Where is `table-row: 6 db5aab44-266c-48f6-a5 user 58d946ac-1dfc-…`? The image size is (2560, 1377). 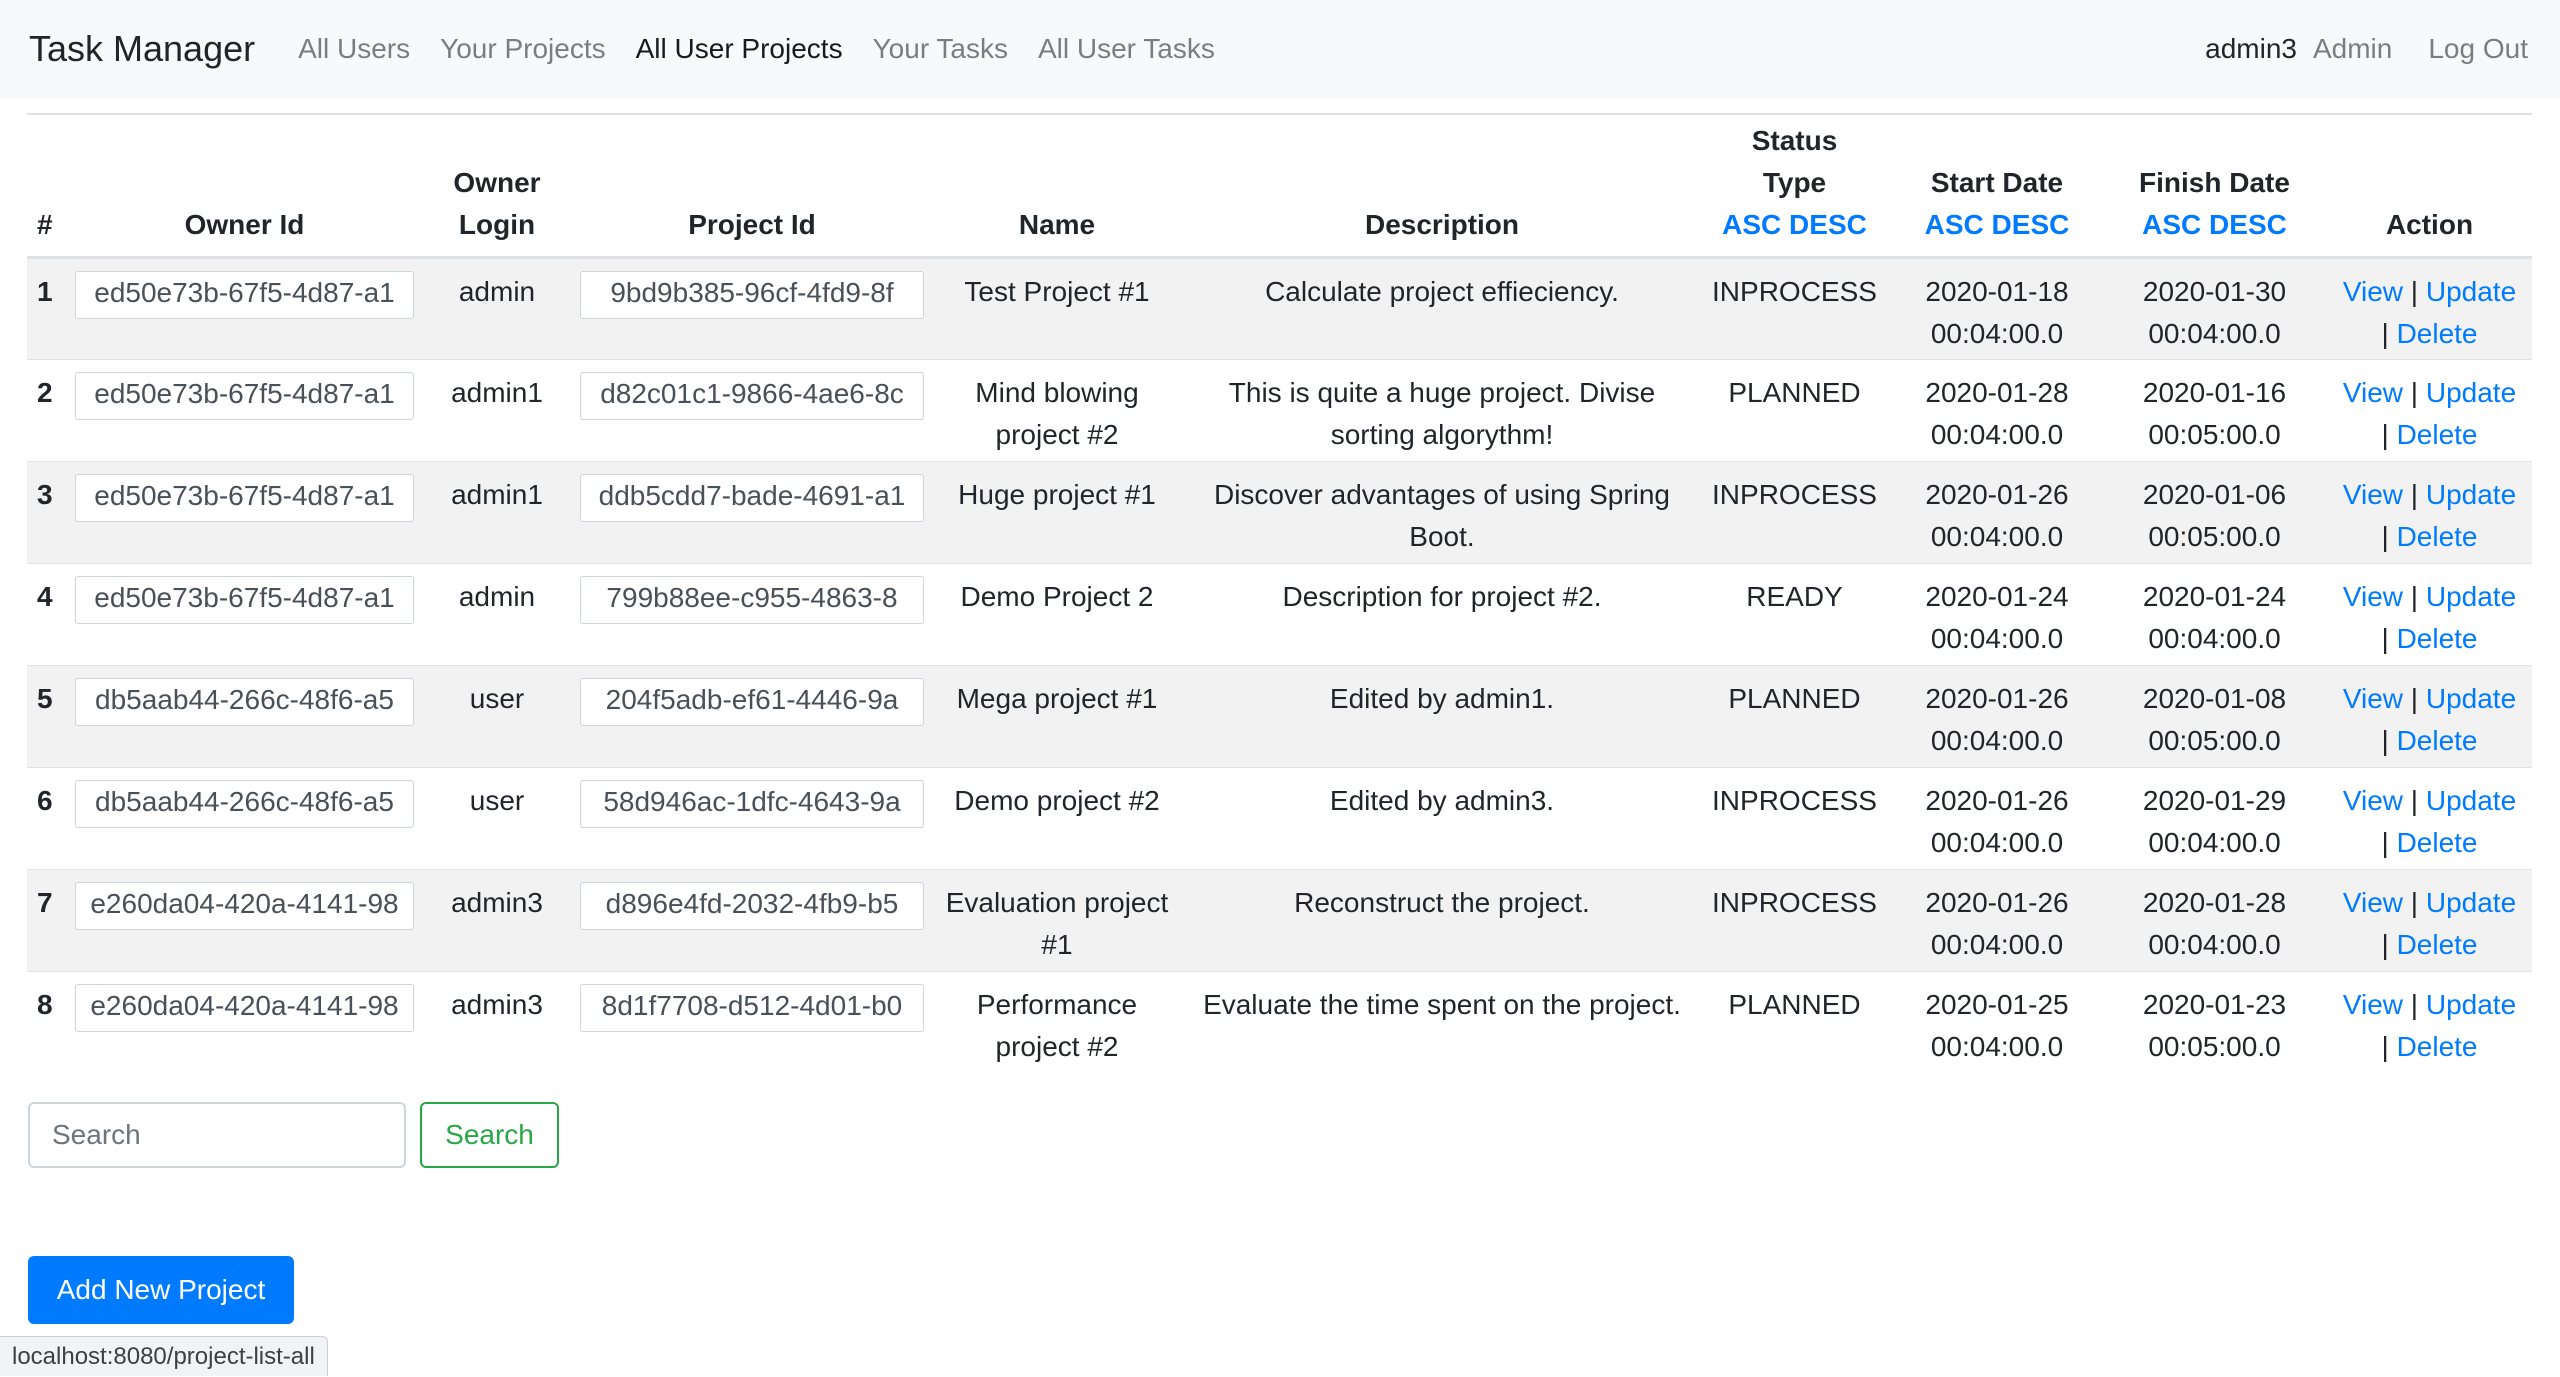
table-row: 6 db5aab44-266c-48f6-a5 user 58d946ac-1dfc-… is located at coordinates (1279, 818).